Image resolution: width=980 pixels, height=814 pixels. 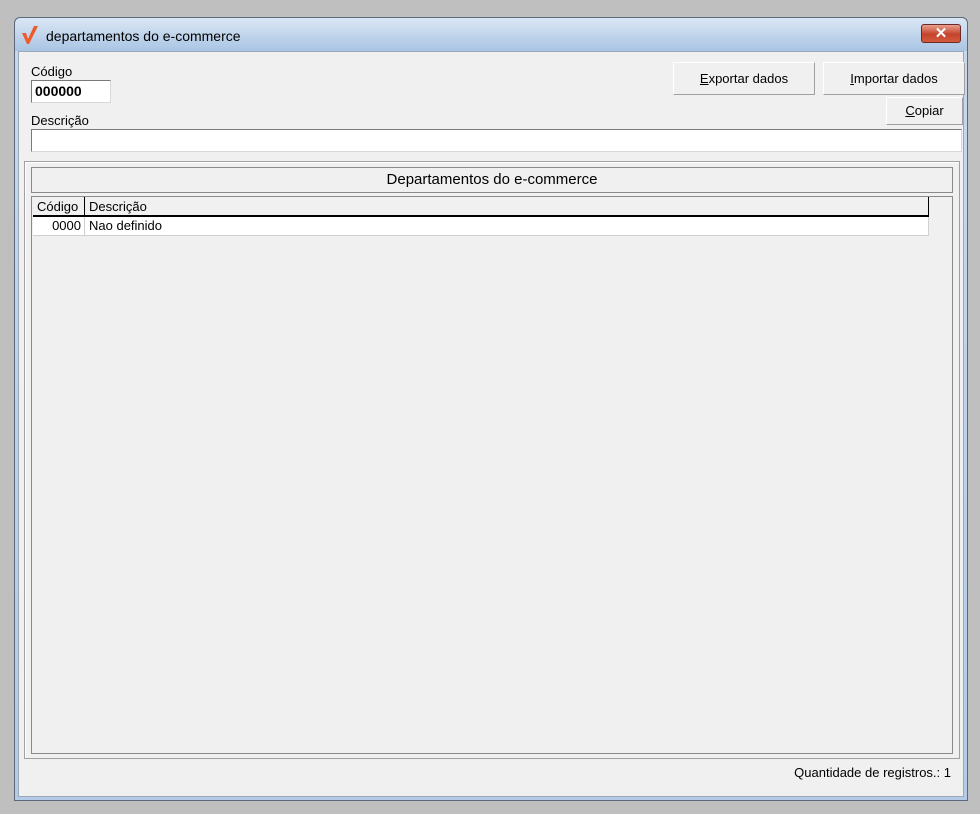 I want to click on importar-dados-button: Importar dados, so click(x=894, y=78).